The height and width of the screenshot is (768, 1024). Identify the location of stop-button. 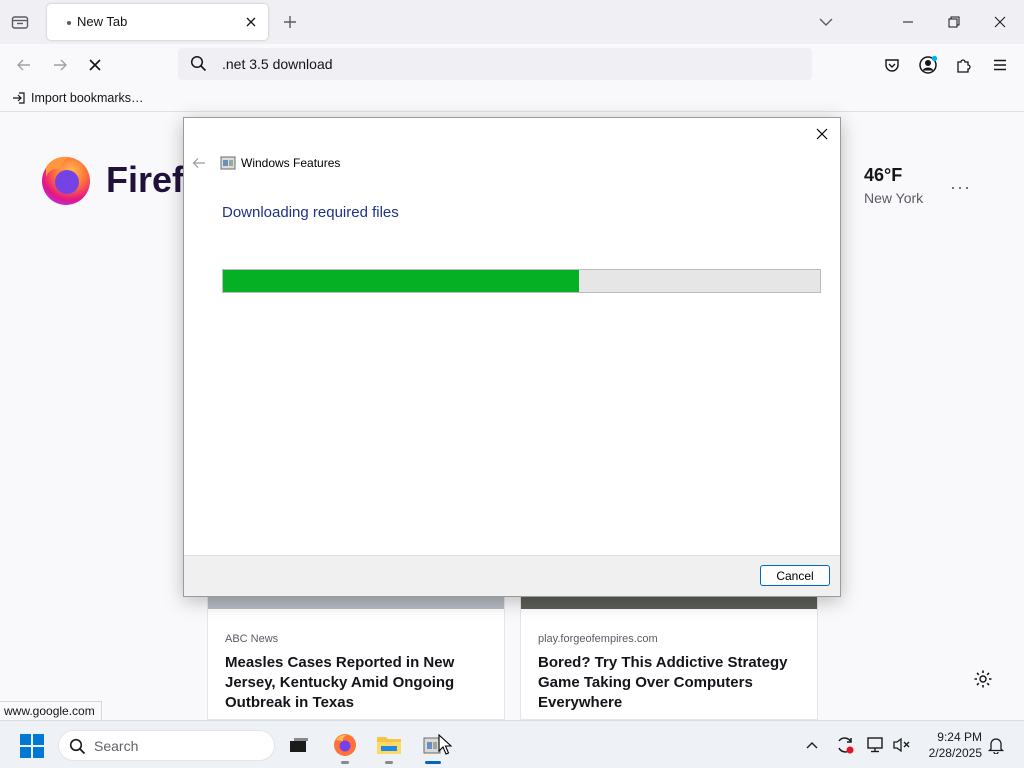
(95, 65).